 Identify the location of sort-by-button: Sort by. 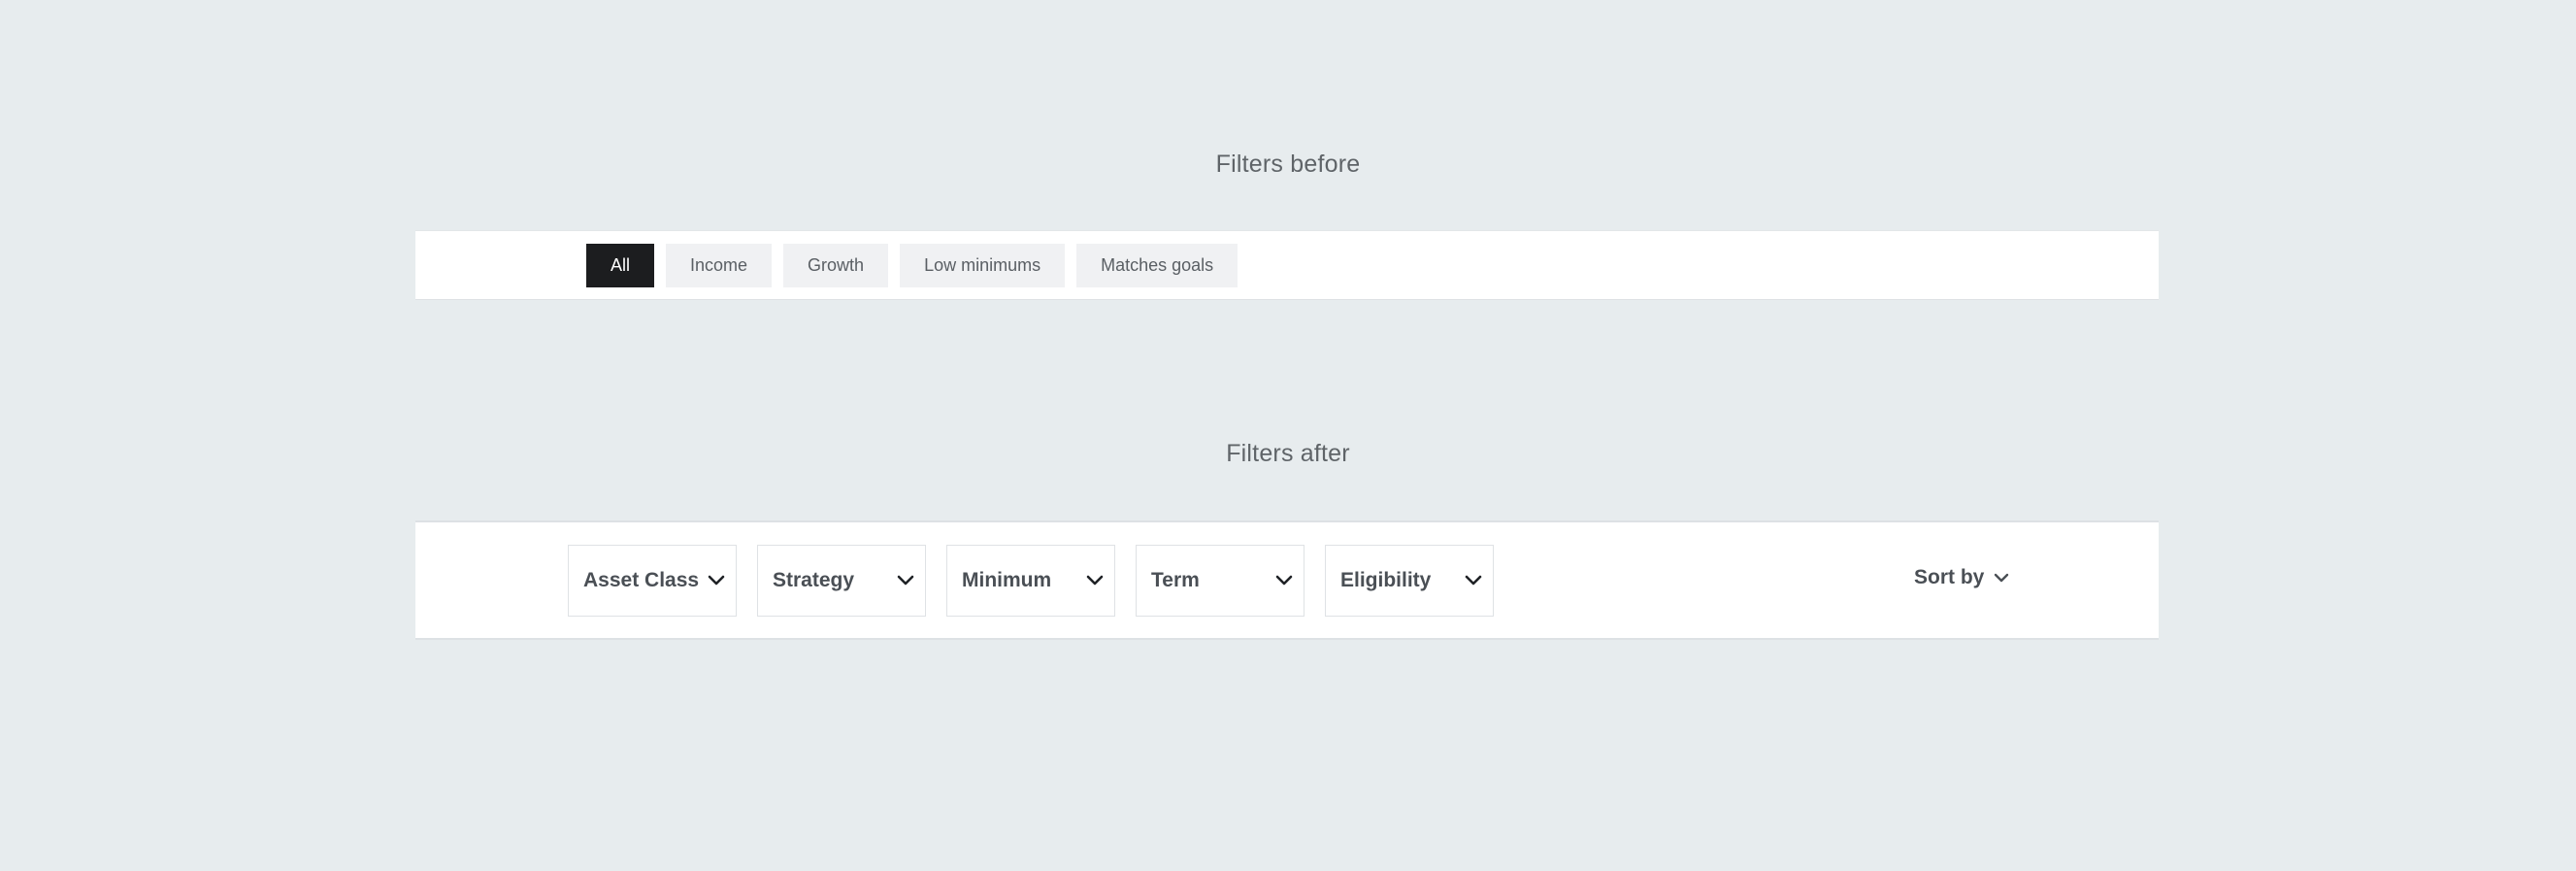
(1962, 577).